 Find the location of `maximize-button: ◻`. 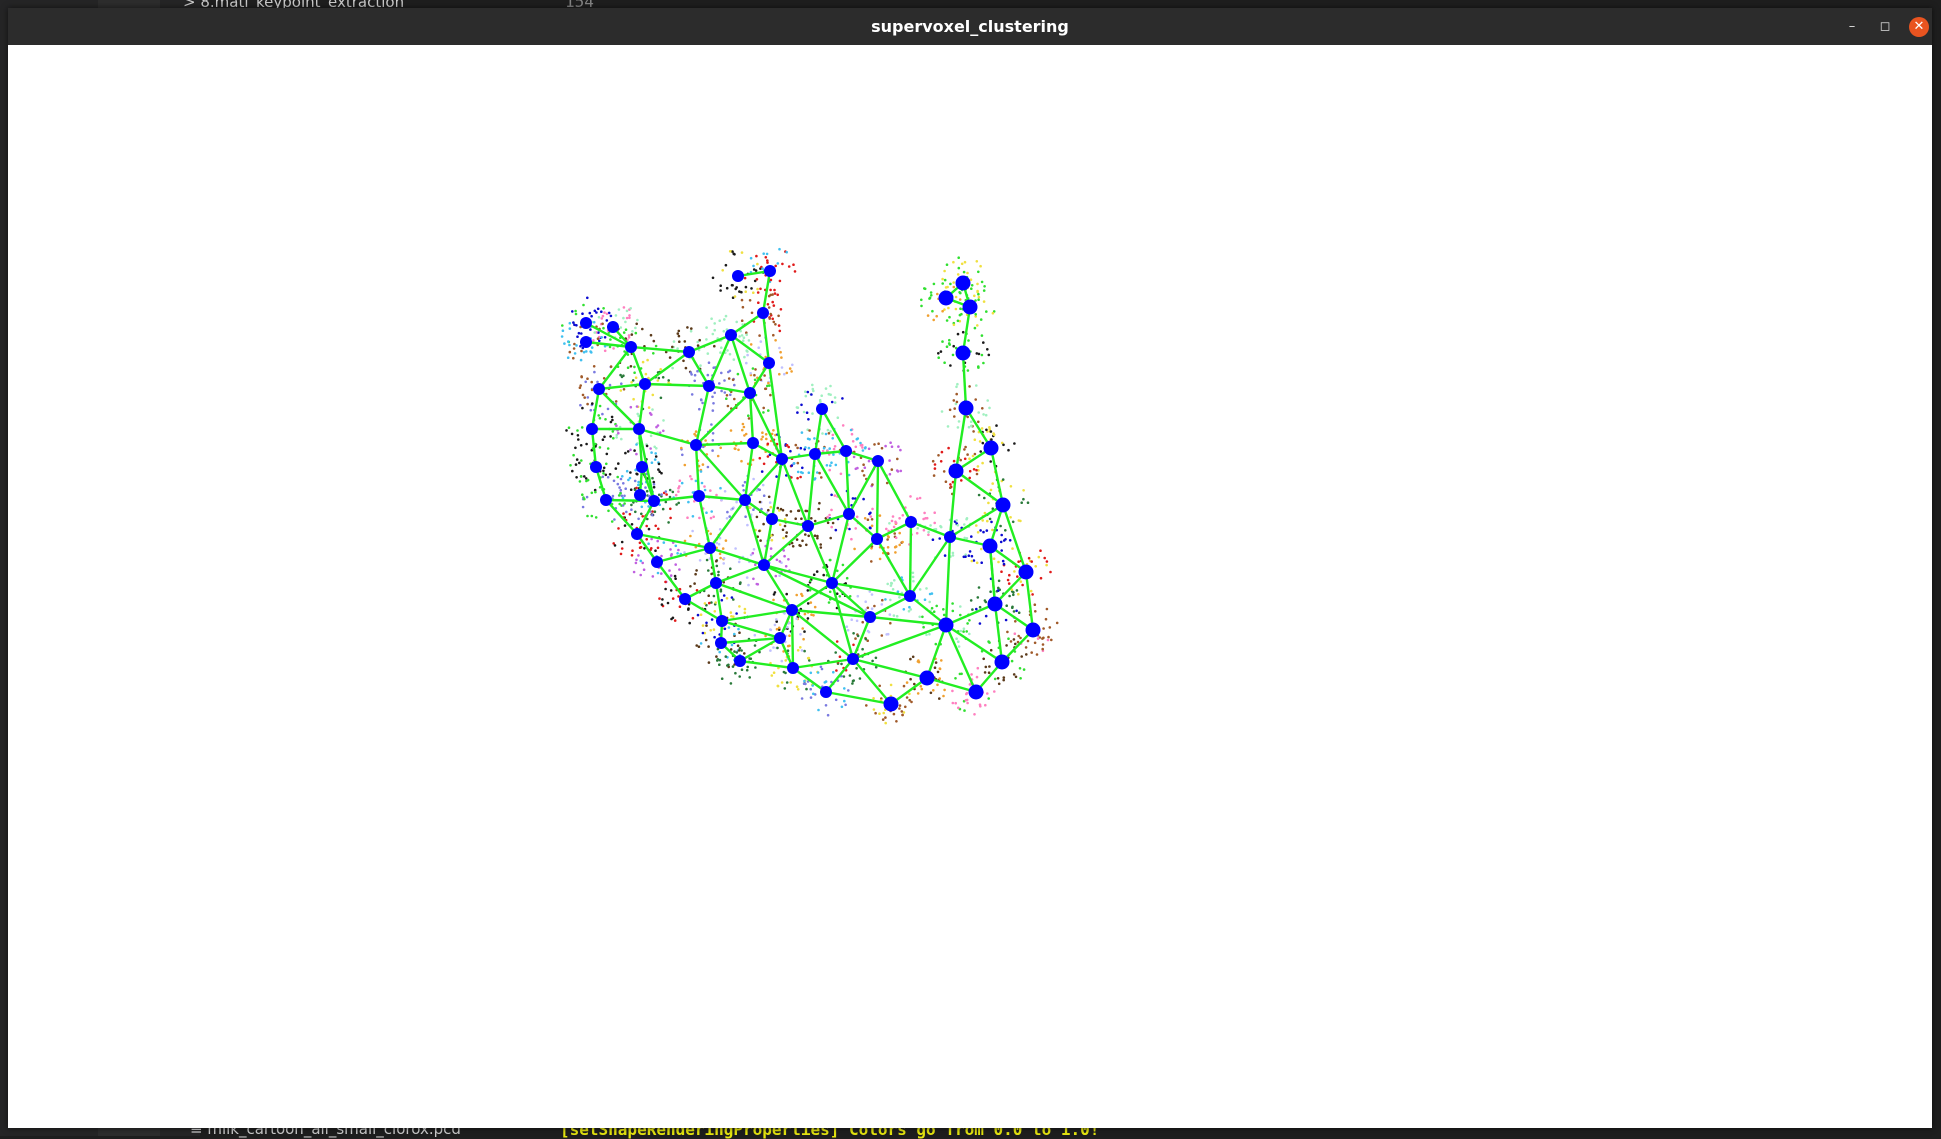

maximize-button: ◻ is located at coordinates (1885, 27).